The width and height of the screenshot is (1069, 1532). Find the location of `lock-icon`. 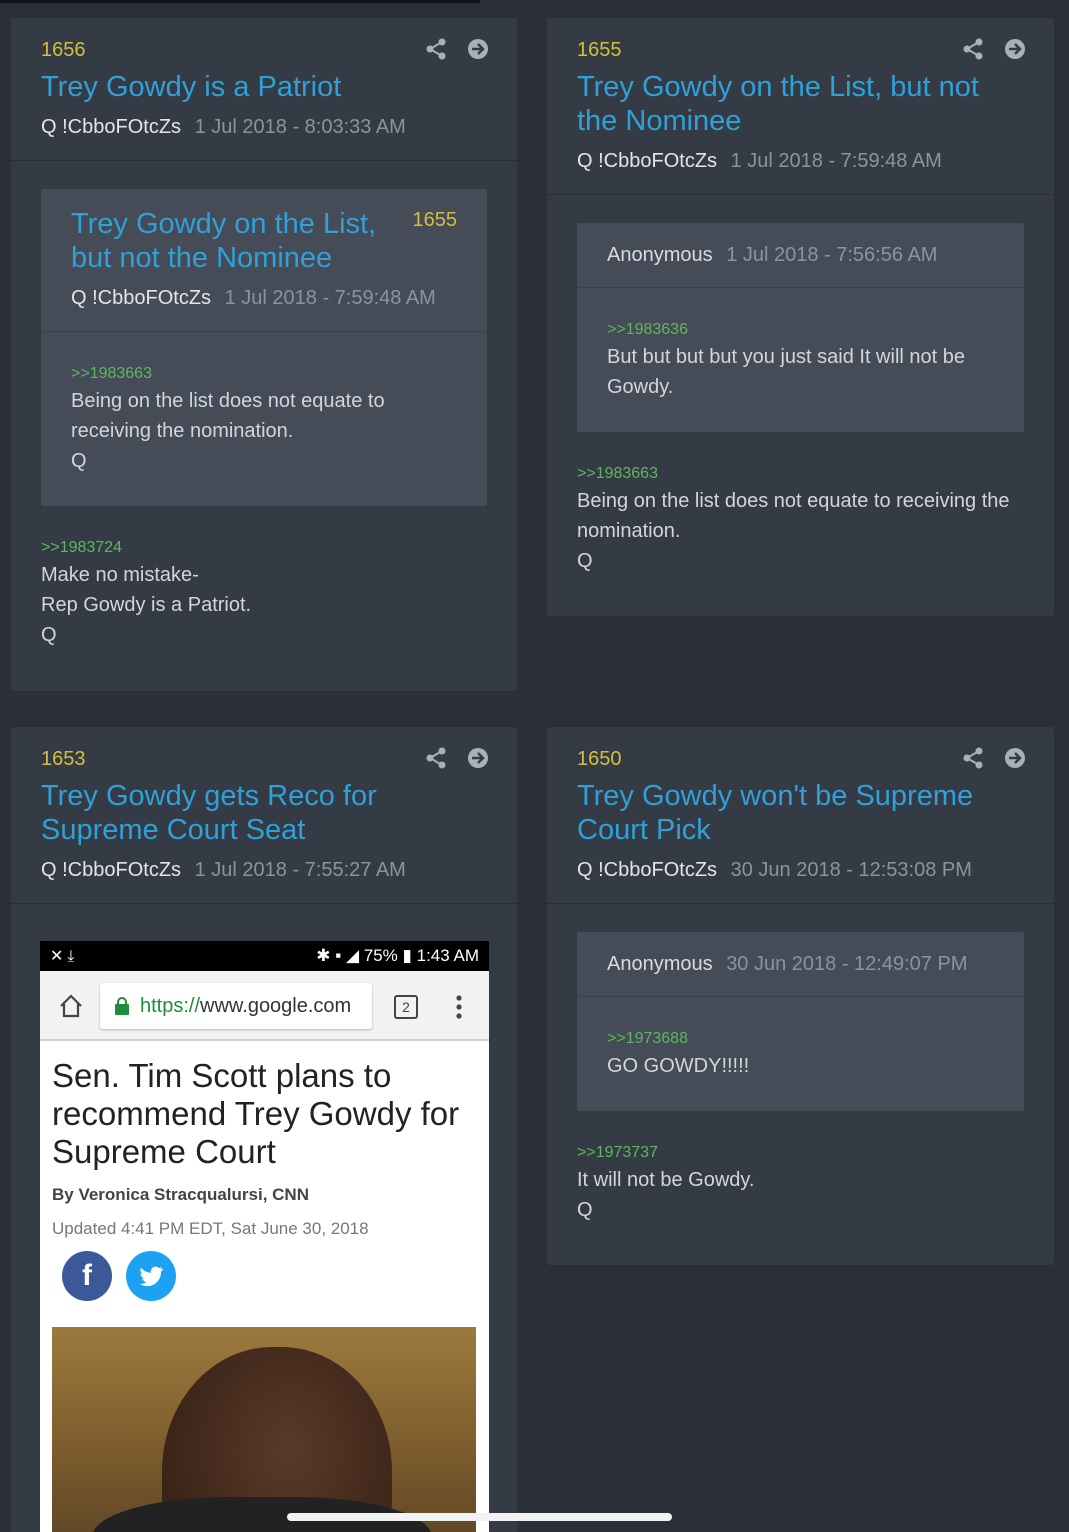

lock-icon is located at coordinates (122, 1006).